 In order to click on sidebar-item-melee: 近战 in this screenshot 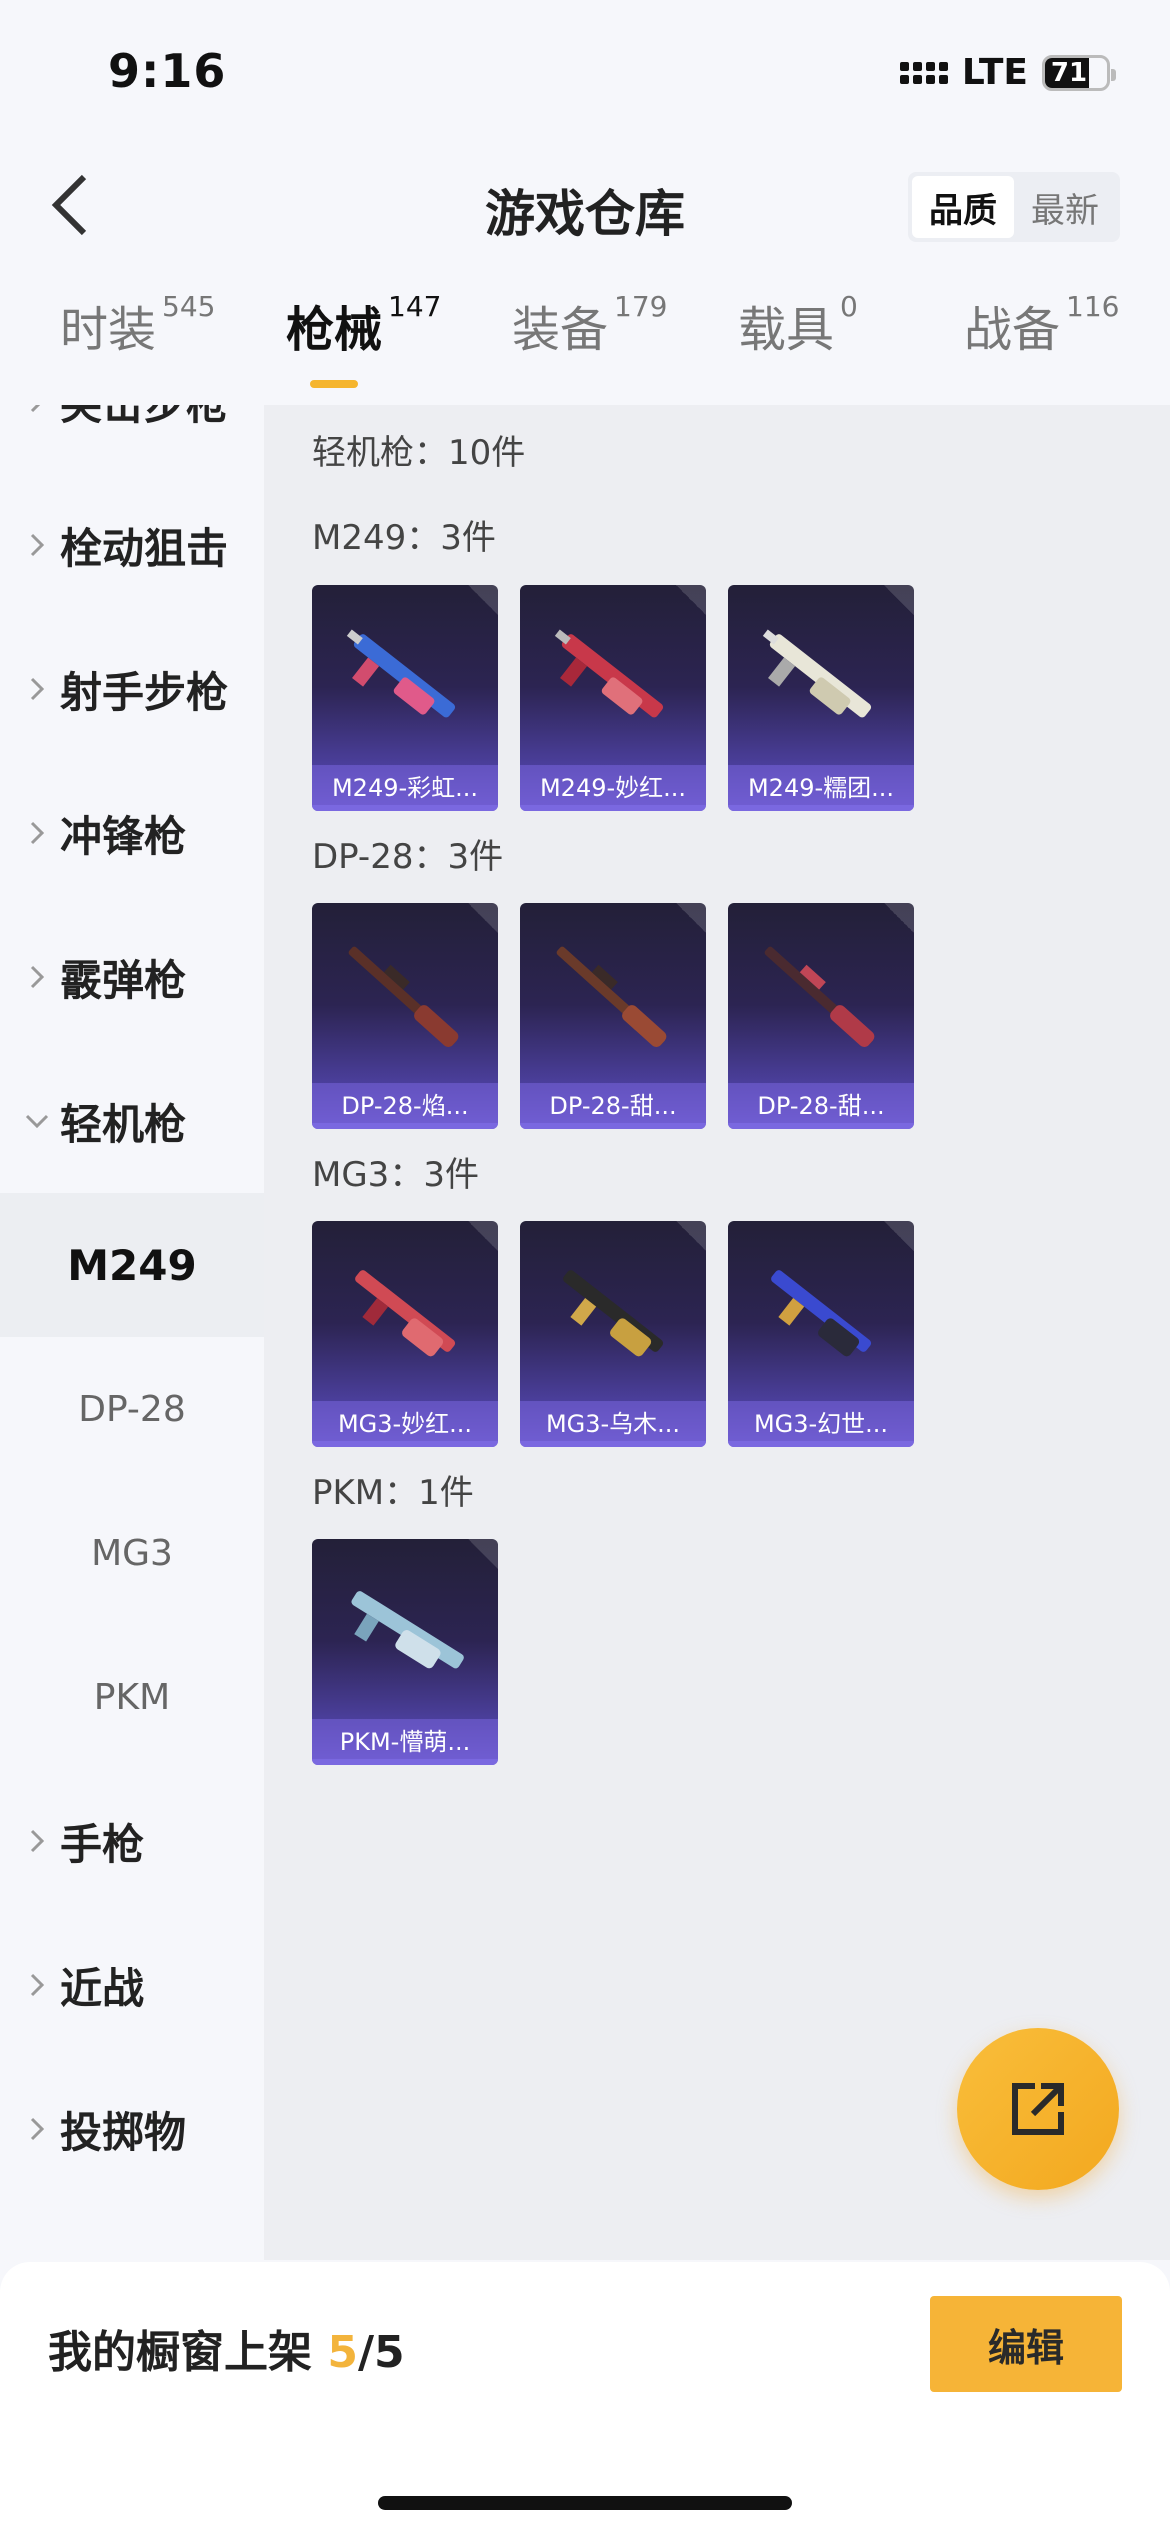, I will do `click(132, 1985)`.